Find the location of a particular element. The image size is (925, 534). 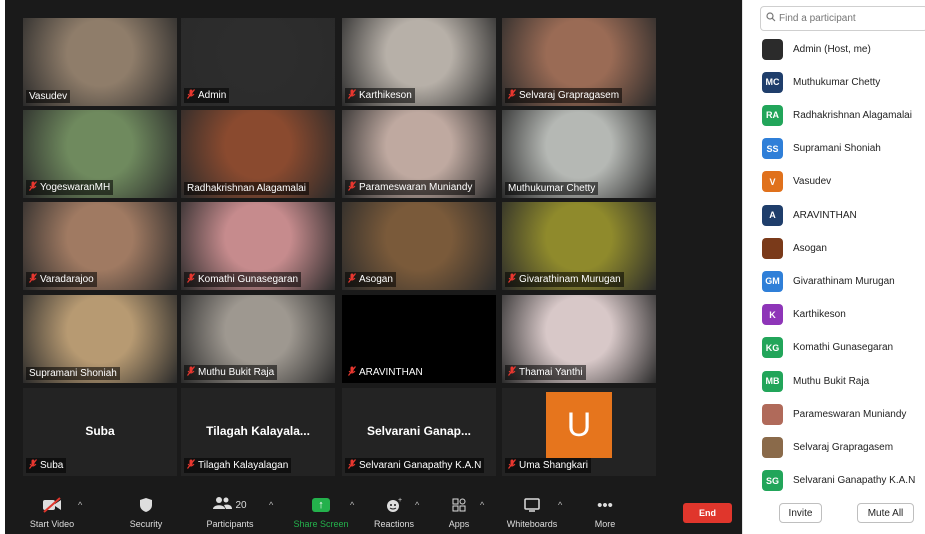

participant-avatar: MC is located at coordinates (772, 82).